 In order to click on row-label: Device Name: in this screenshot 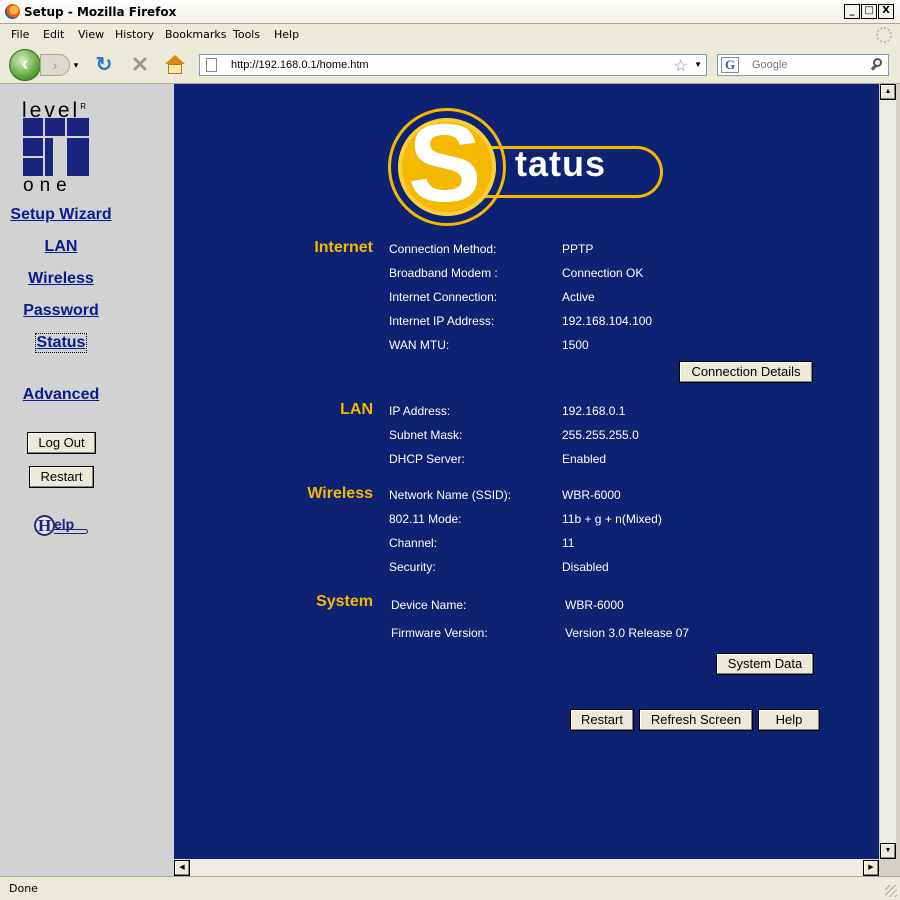, I will do `click(429, 605)`.